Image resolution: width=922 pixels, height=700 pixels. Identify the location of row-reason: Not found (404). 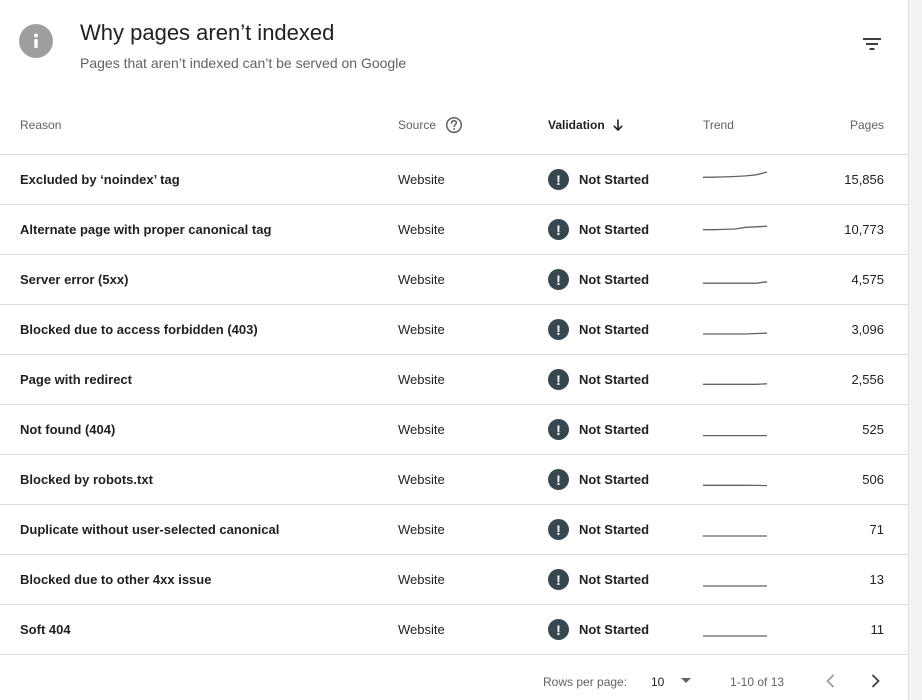
(67, 429).